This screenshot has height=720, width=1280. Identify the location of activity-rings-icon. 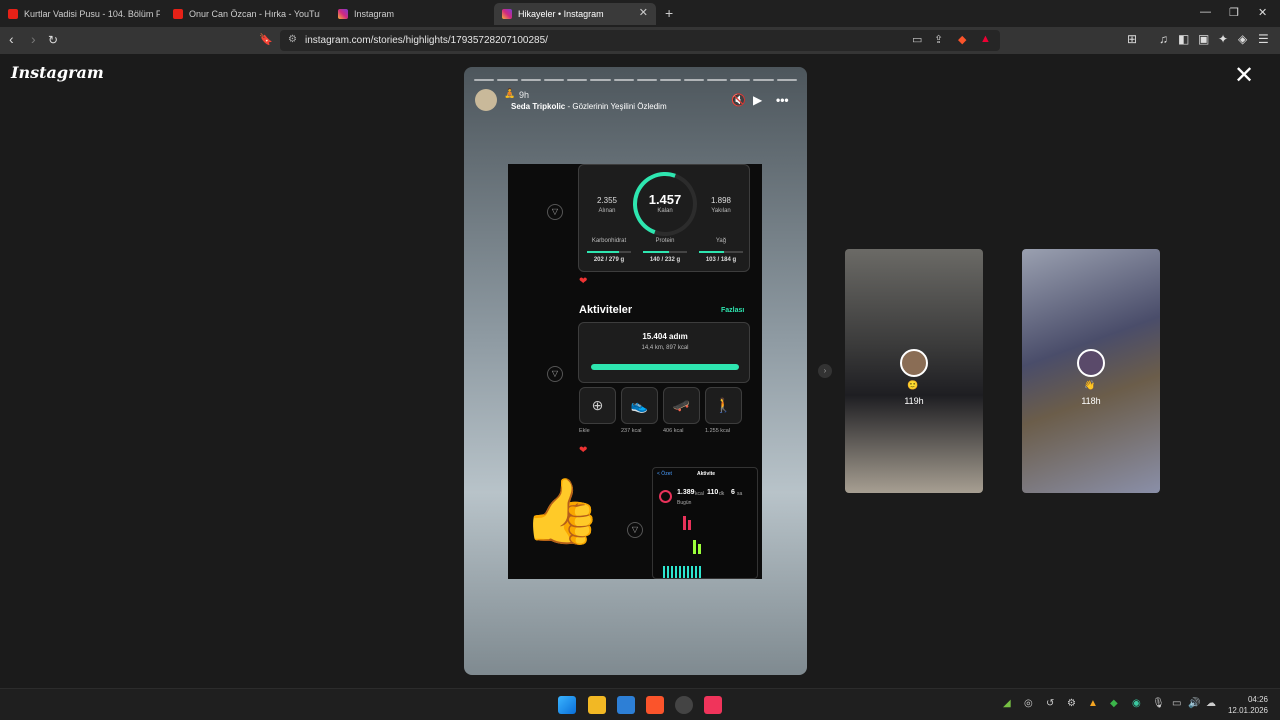
(665, 496).